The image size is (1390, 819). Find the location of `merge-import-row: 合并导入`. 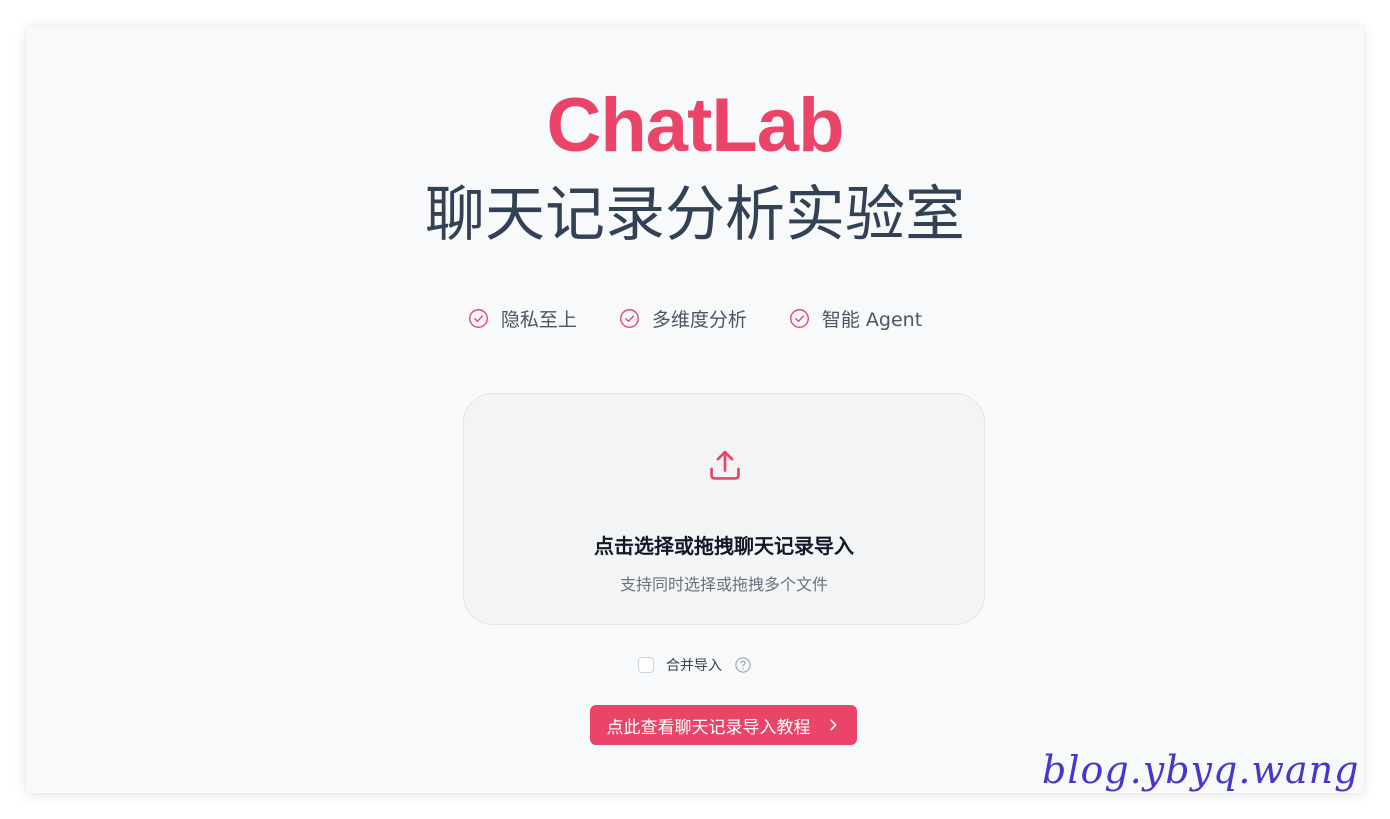

merge-import-row: 合并导入 is located at coordinates (695, 665).